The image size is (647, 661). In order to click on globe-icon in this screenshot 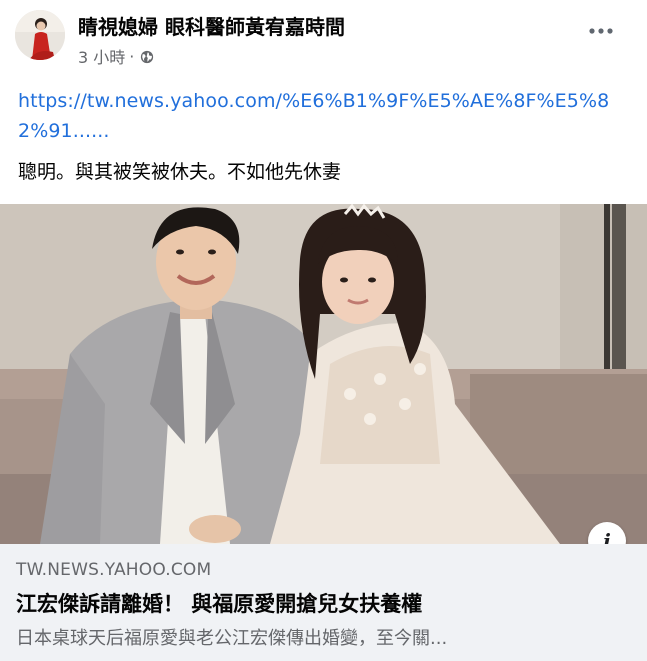, I will do `click(147, 56)`.